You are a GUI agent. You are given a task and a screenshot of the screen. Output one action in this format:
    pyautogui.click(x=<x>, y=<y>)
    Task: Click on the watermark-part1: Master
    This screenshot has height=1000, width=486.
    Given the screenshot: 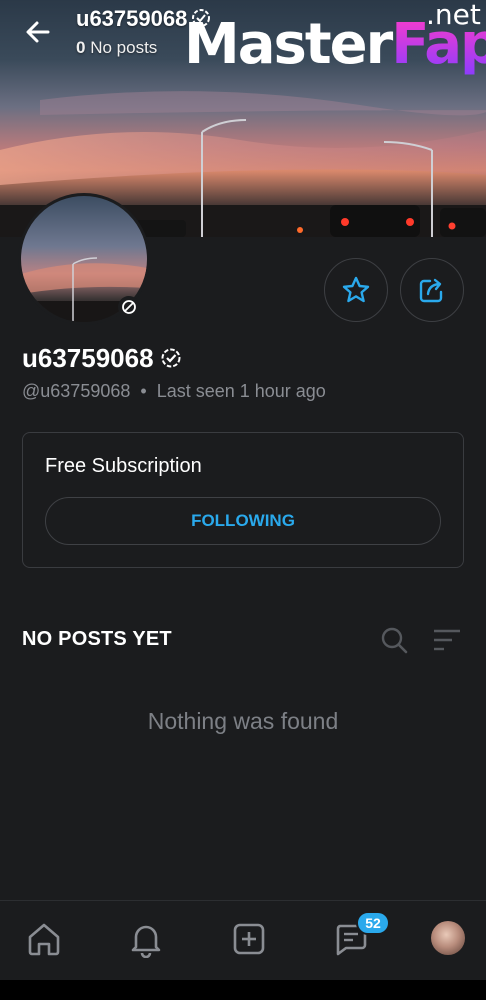 What is the action you would take?
    pyautogui.click(x=288, y=44)
    